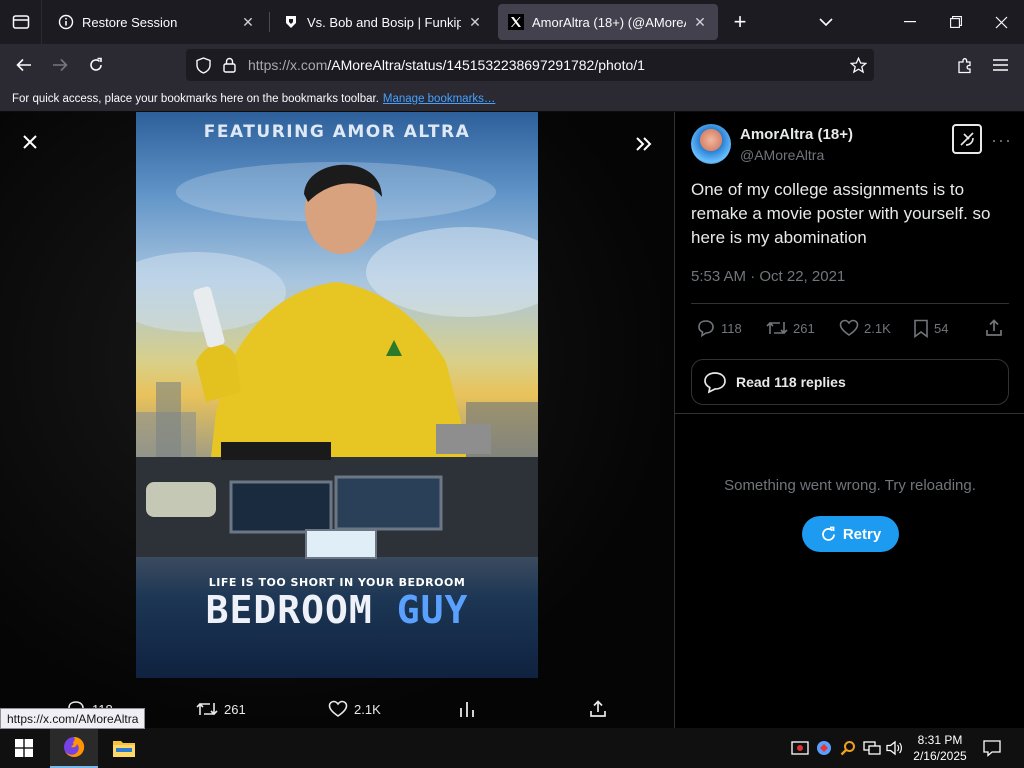 Image resolution: width=1024 pixels, height=768 pixels. What do you see at coordinates (862, 534) in the screenshot?
I see `retry-label: Retry` at bounding box center [862, 534].